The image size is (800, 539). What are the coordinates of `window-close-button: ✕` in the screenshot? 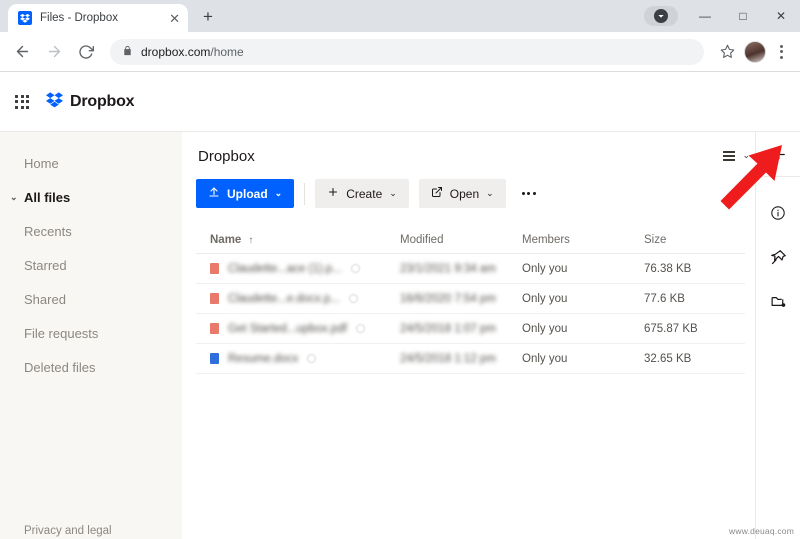 It's located at (781, 16).